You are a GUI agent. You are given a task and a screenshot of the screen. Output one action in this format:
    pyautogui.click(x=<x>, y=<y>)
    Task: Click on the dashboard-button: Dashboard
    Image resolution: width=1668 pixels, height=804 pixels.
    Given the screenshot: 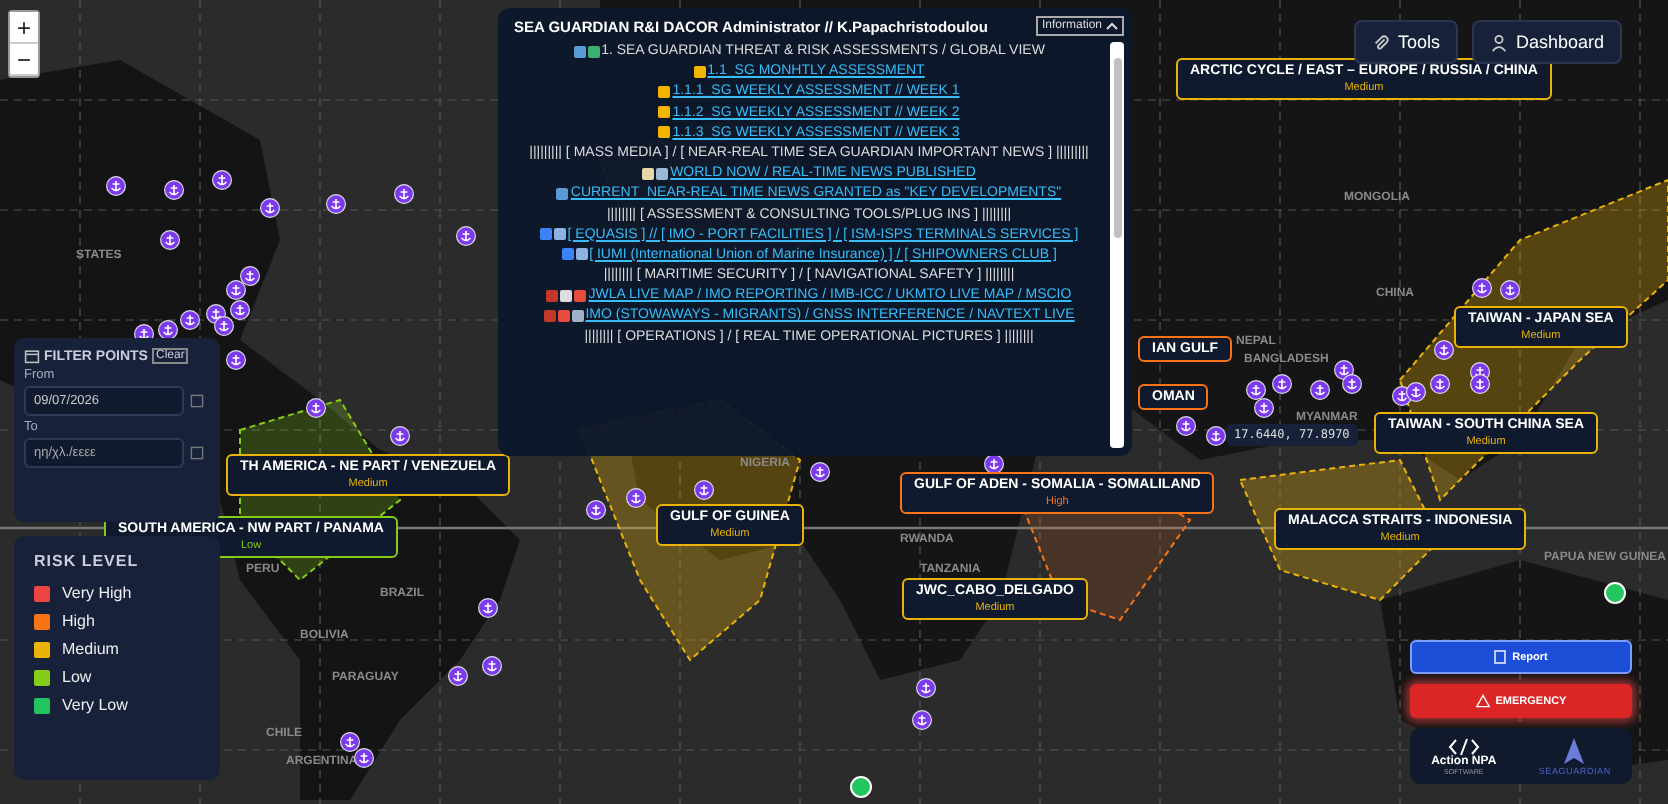 What is the action you would take?
    pyautogui.click(x=1547, y=42)
    